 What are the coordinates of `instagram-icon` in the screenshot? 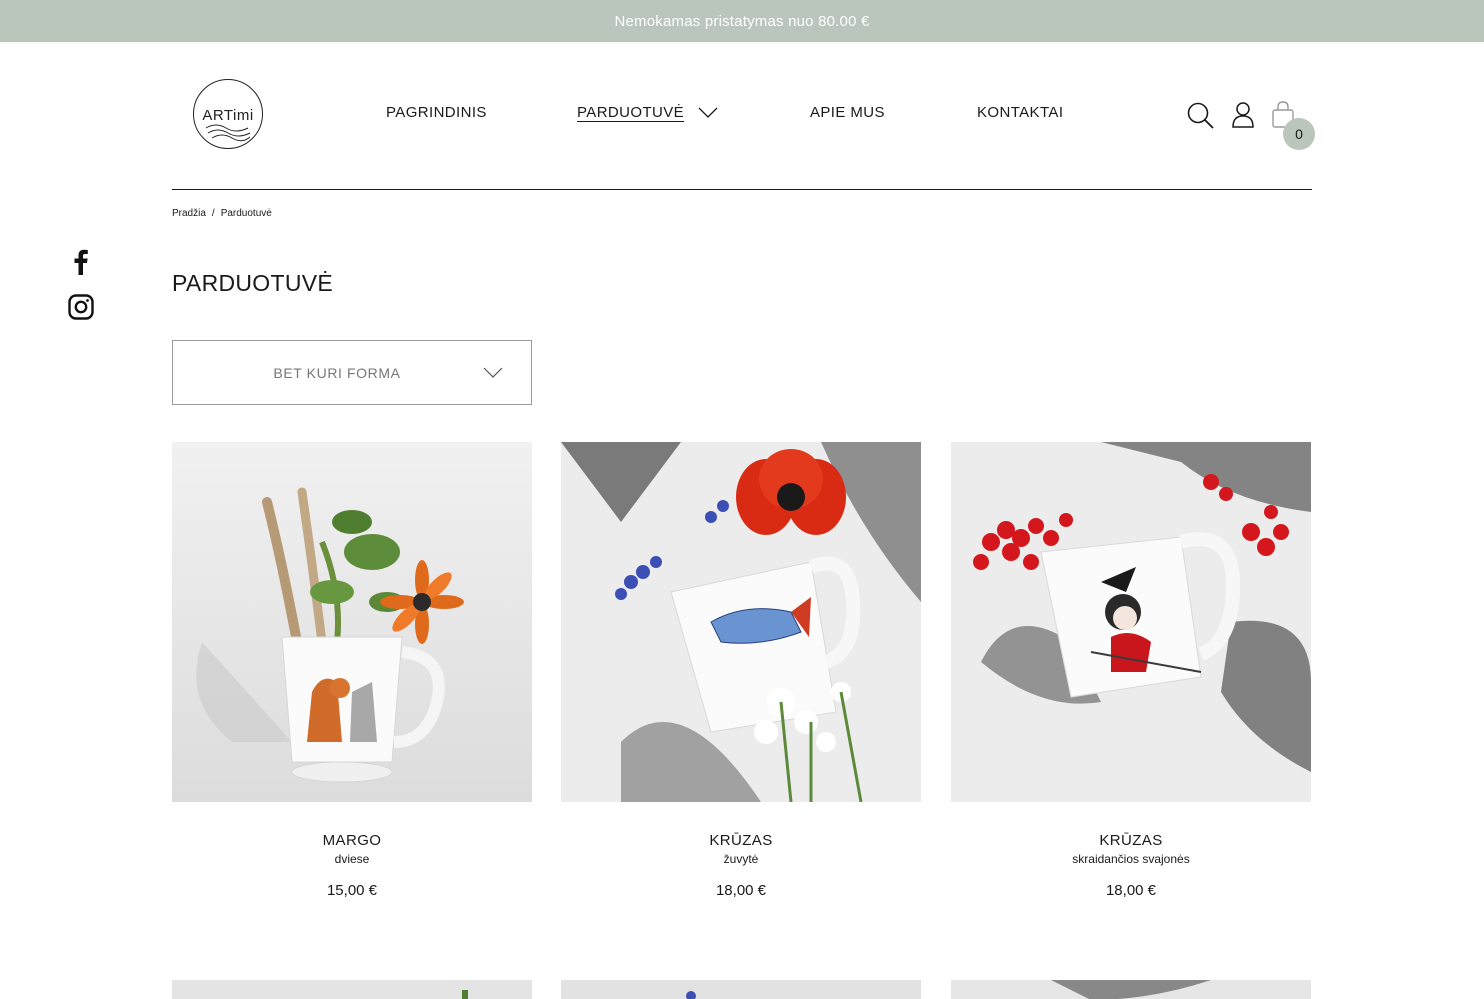 It's located at (81, 307).